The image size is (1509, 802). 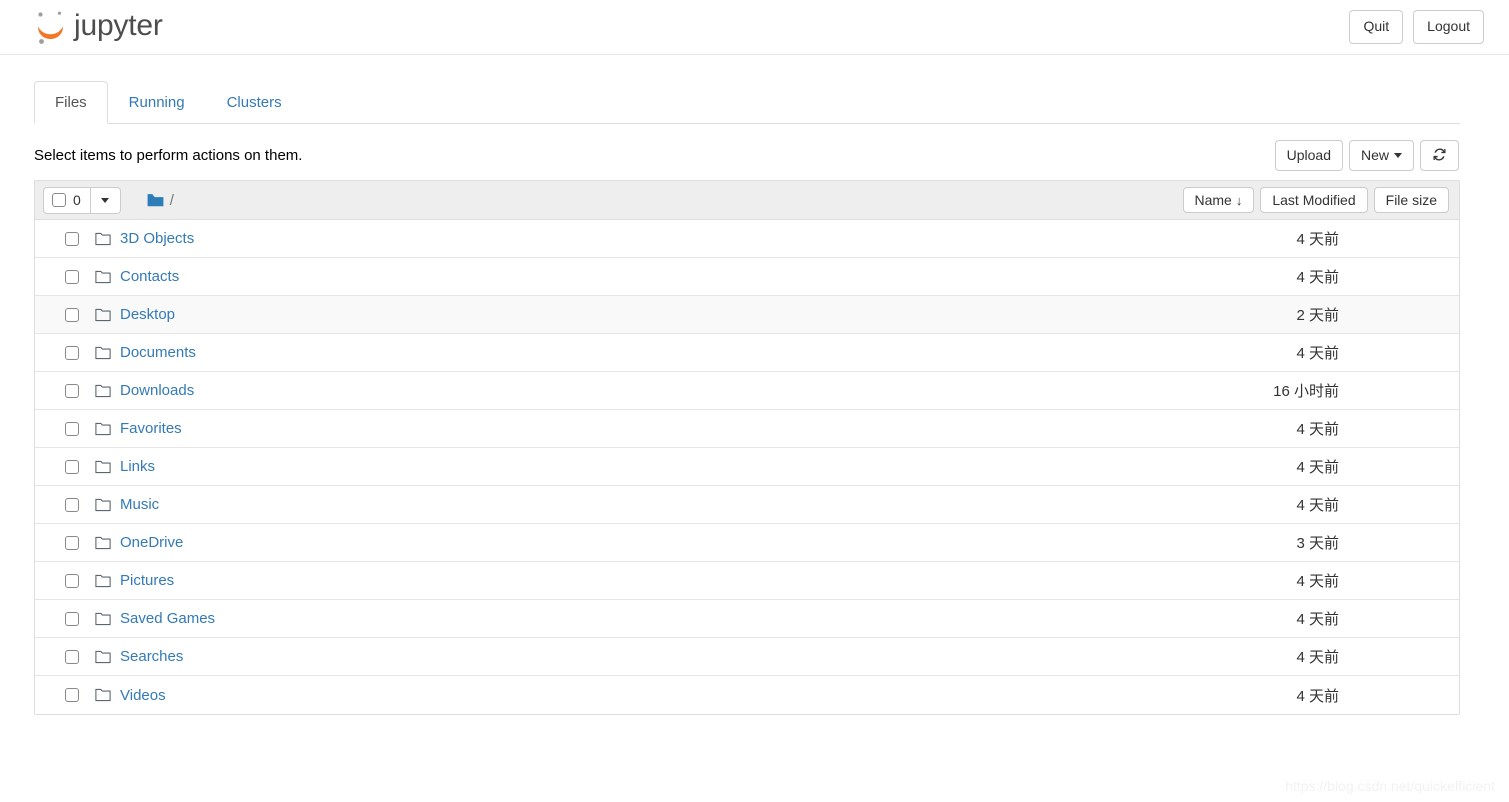 I want to click on sort-by-modified-button: Last Modified, so click(x=1314, y=200).